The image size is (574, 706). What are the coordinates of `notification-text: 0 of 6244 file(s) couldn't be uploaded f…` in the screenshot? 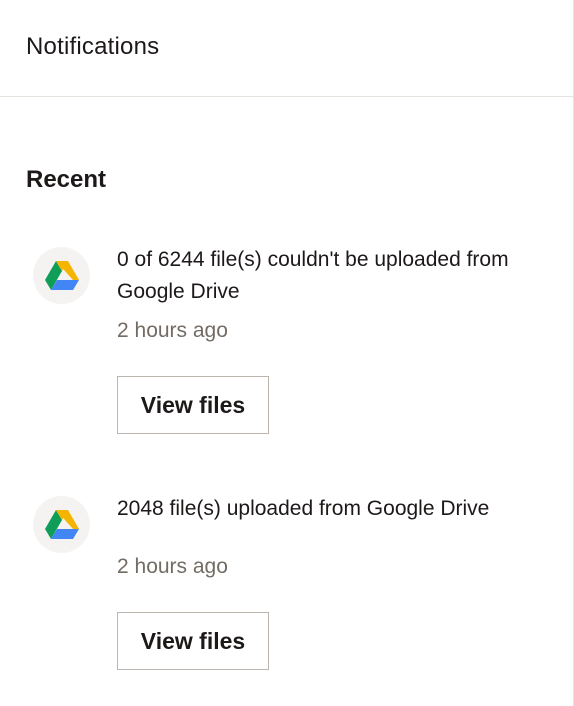 It's located at (313, 275).